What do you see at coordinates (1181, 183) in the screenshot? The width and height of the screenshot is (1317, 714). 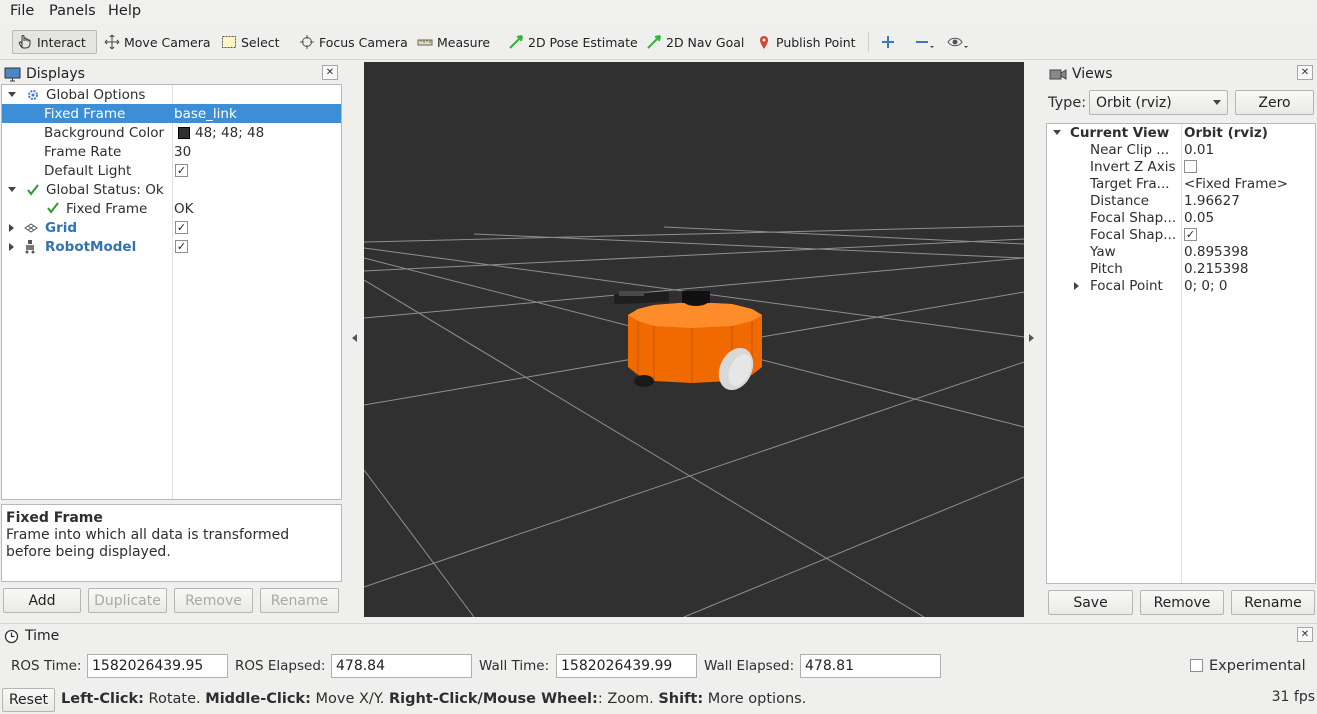 I see `view-property-row: Target Fra... <Fixed Frame>` at bounding box center [1181, 183].